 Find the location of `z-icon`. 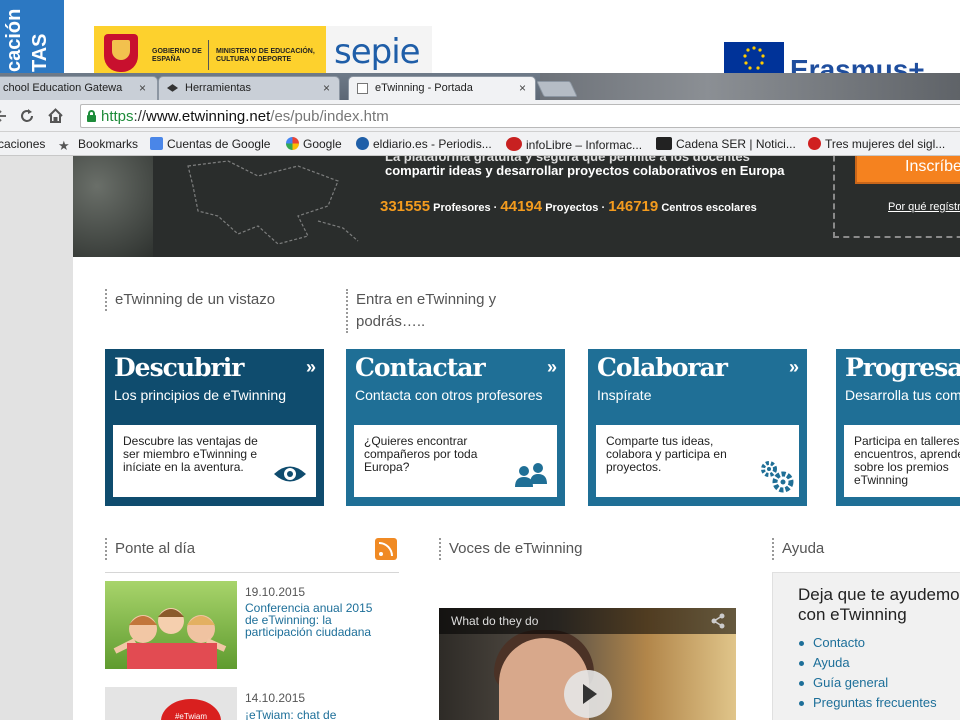

z-icon is located at coordinates (814, 143).